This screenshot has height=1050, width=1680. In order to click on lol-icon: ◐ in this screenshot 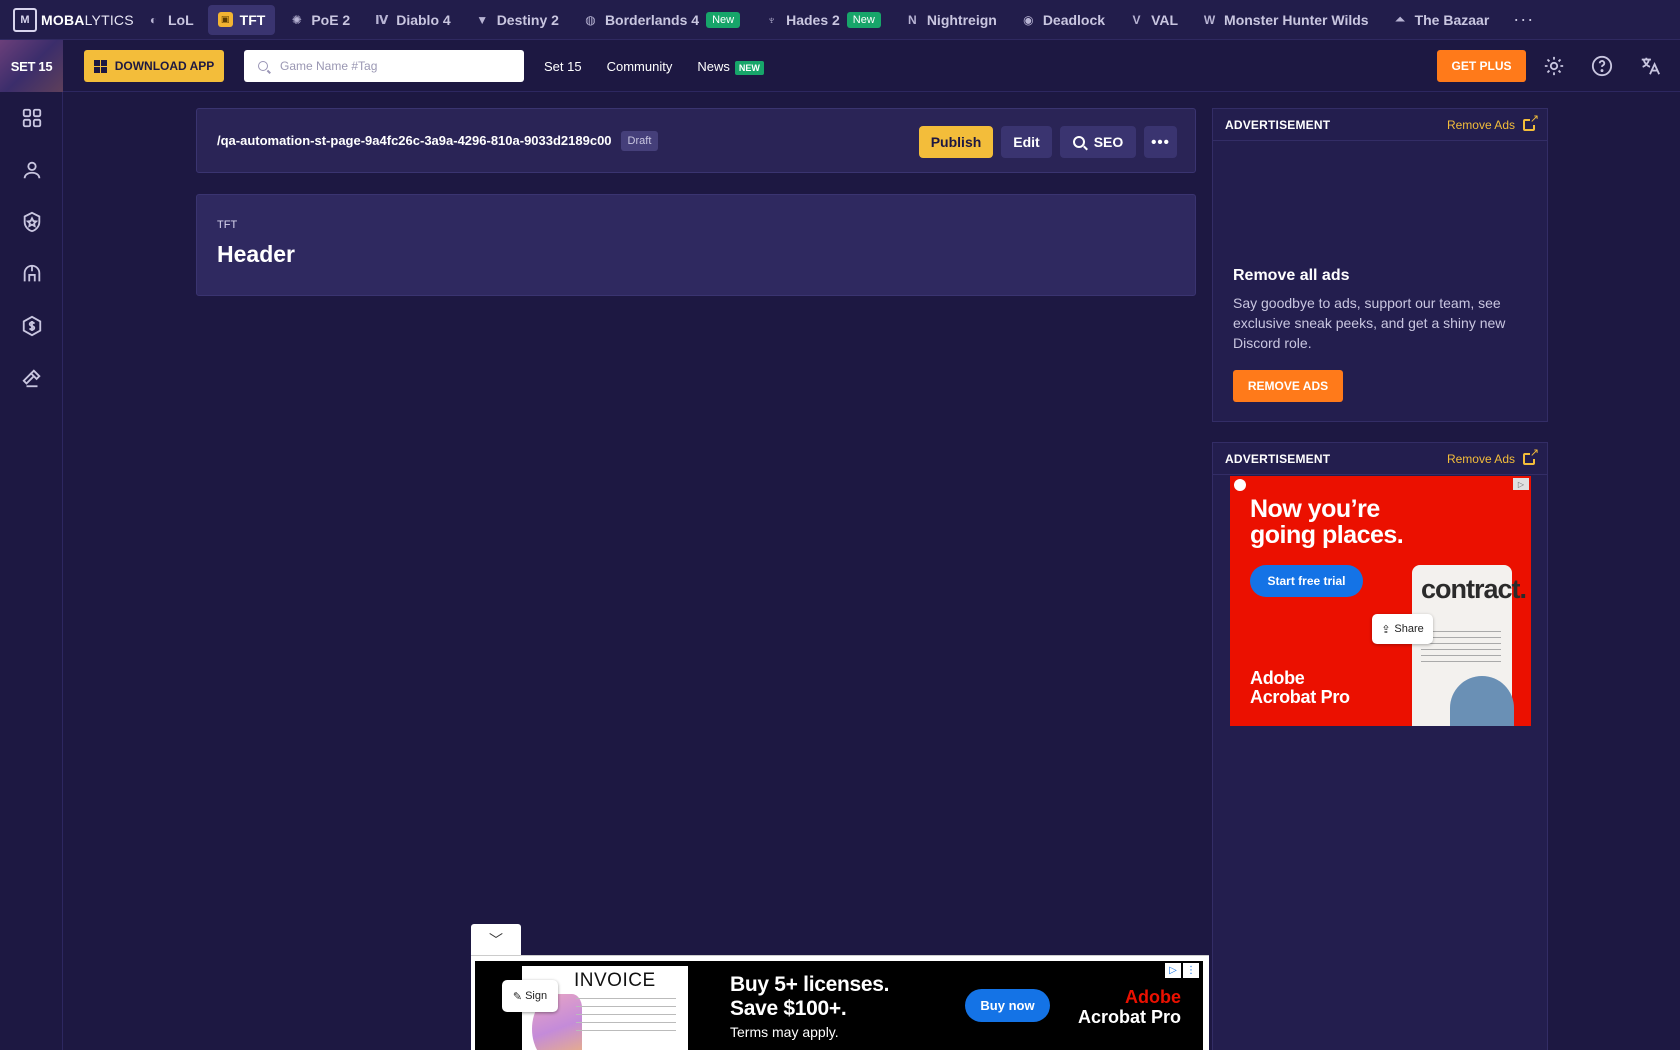, I will do `click(153, 19)`.